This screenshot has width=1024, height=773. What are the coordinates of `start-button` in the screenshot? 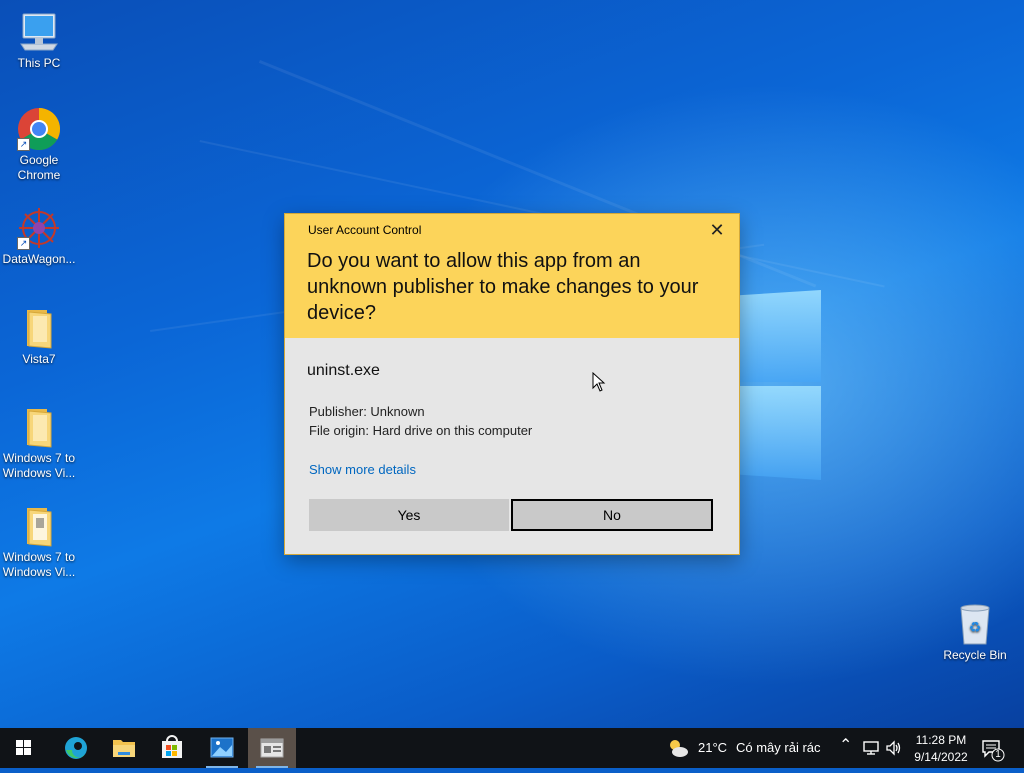 It's located at (24, 748).